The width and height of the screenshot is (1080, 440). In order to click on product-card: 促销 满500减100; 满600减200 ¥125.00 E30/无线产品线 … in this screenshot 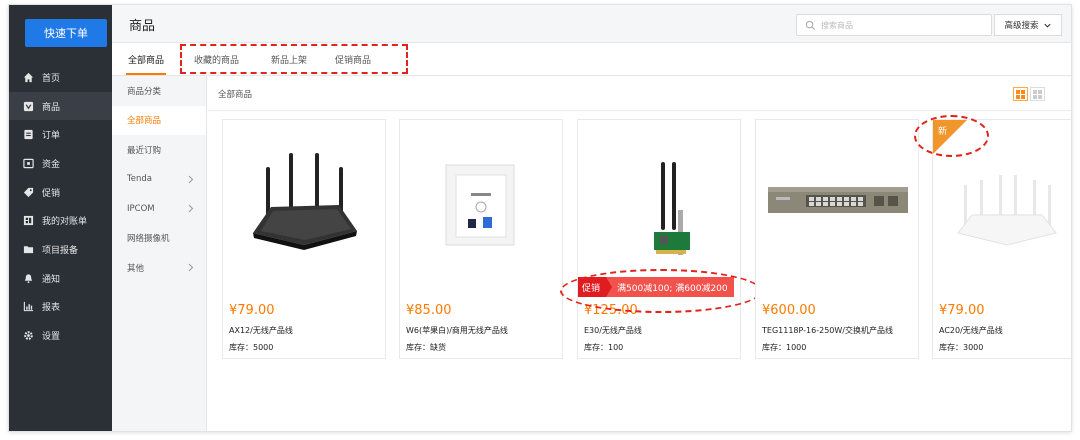, I will do `click(659, 239)`.